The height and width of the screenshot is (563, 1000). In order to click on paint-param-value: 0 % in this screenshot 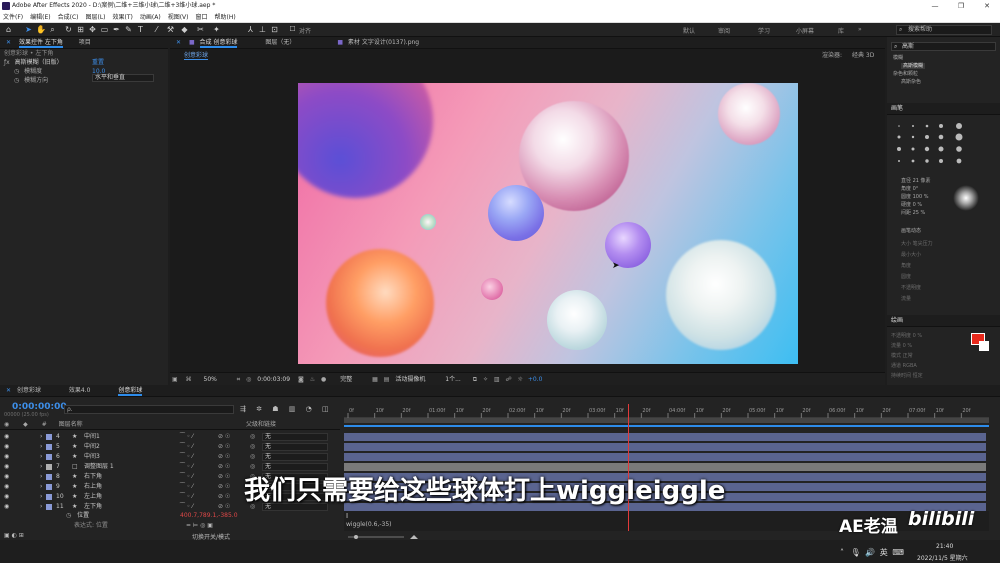, I will do `click(908, 346)`.